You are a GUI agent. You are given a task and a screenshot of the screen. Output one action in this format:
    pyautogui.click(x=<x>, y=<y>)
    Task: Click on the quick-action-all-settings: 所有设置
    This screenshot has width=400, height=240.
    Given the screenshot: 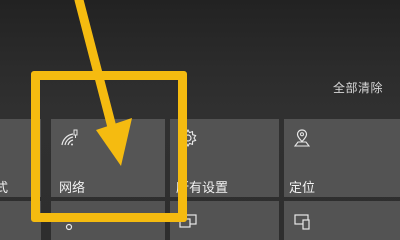 What is the action you would take?
    pyautogui.click(x=224, y=158)
    